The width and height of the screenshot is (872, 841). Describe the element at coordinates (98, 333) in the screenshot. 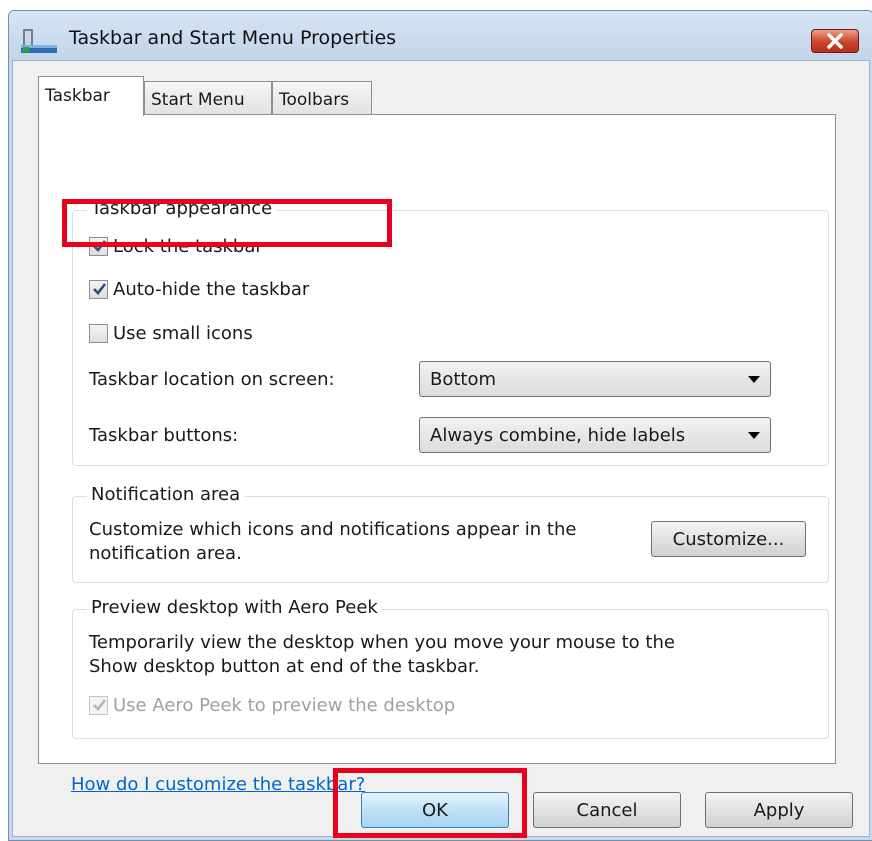

I see `small-icons-checkbox` at that location.